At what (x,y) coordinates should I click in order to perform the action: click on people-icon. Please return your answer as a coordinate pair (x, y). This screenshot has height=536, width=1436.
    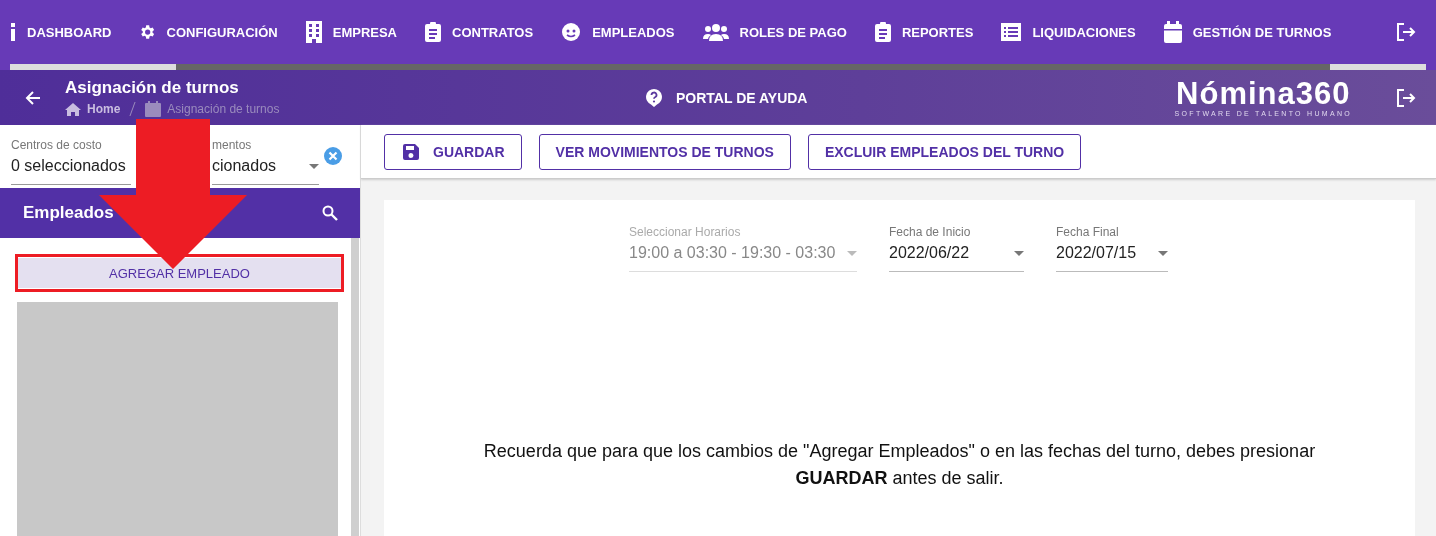
    Looking at the image, I should click on (715, 32).